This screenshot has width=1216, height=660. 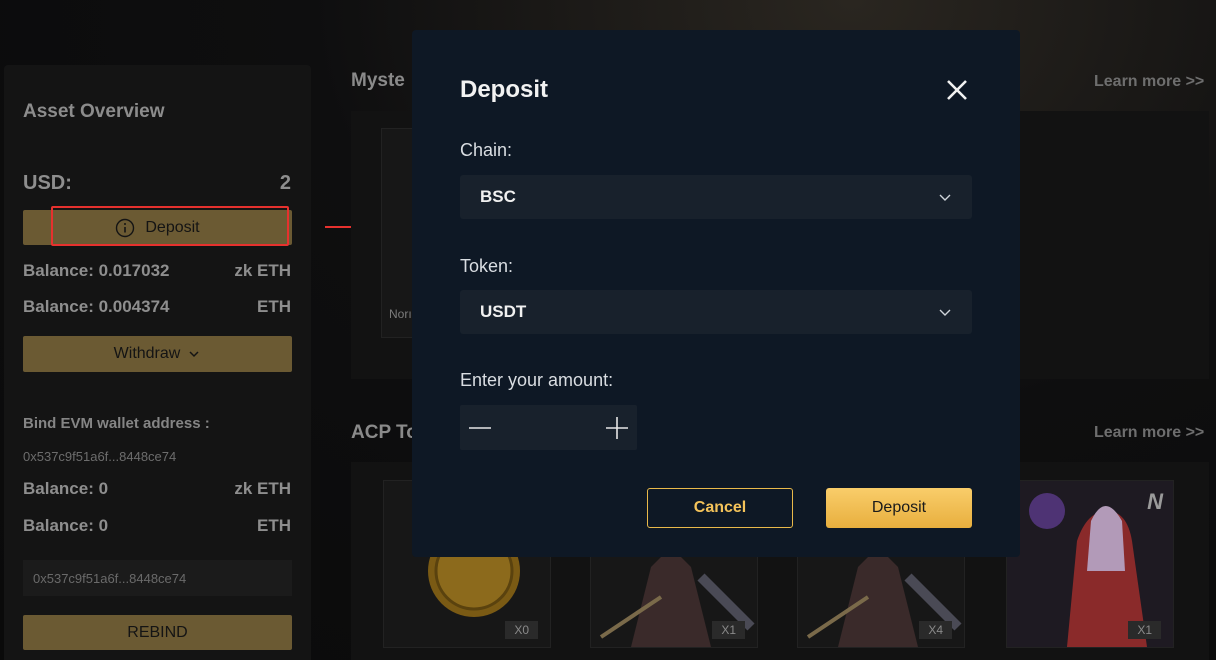 What do you see at coordinates (1090, 564) in the screenshot?
I see `hero-card: N X1` at bounding box center [1090, 564].